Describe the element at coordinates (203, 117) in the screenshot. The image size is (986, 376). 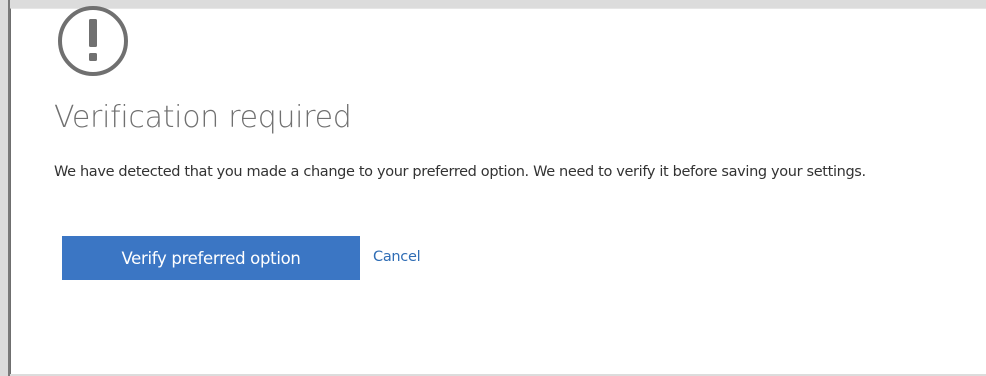
I see `dialog-title: Verification required` at that location.